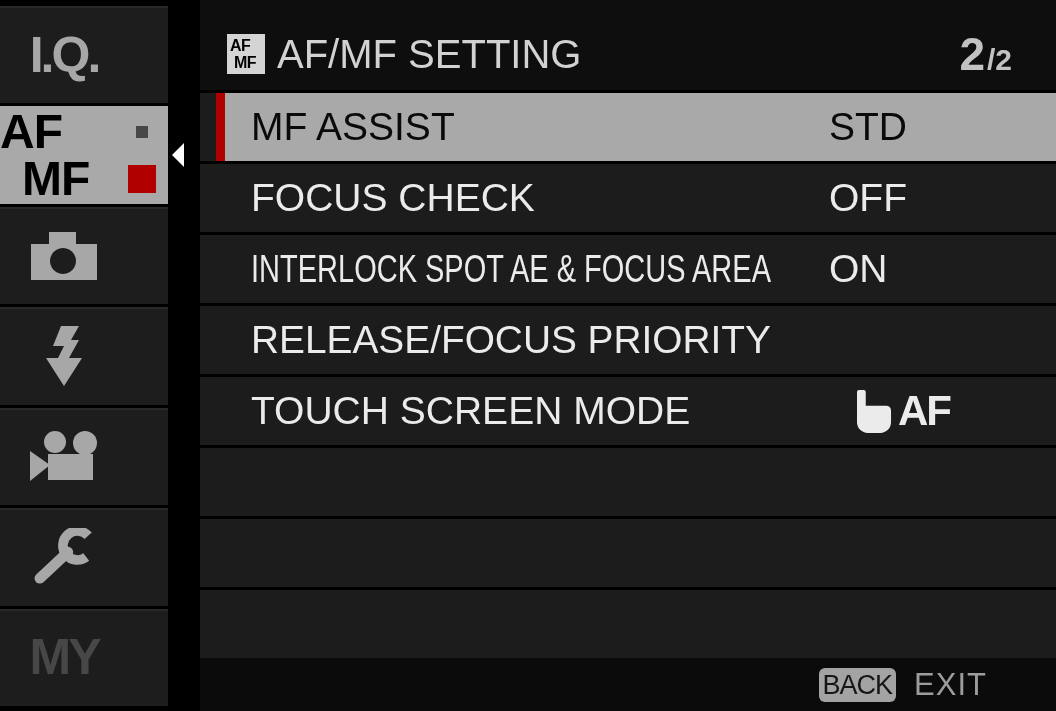 Image resolution: width=1056 pixels, height=711 pixels. Describe the element at coordinates (511, 269) in the screenshot. I see `setting-label: INTERLOCK SPOT AE & FOCUS AREA` at that location.